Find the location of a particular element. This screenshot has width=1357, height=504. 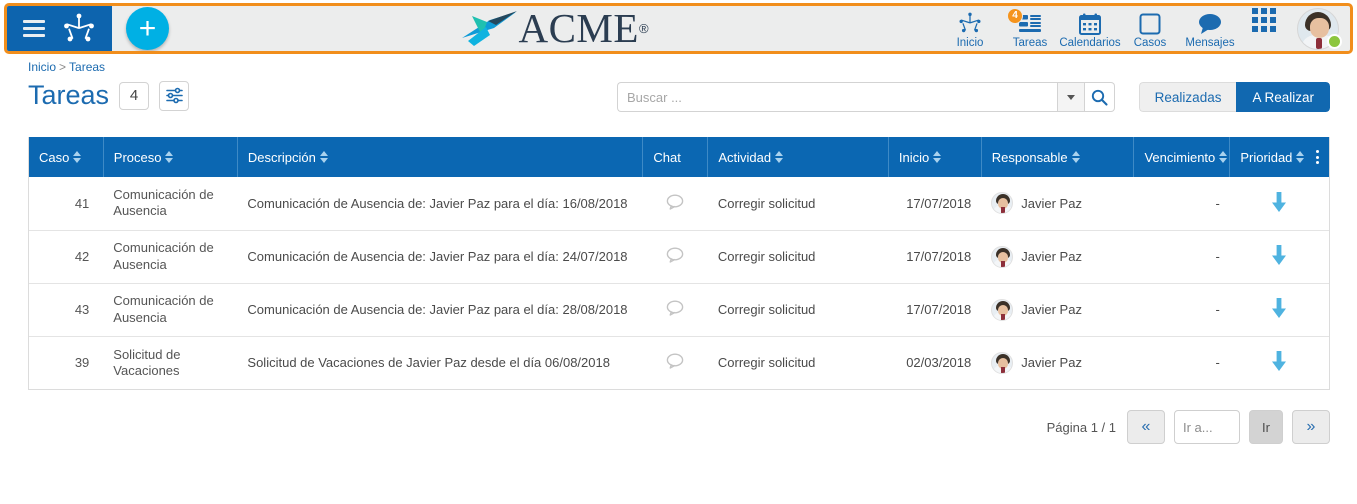

cell-proceso: Solicitud de Vacaciones is located at coordinates (170, 362).